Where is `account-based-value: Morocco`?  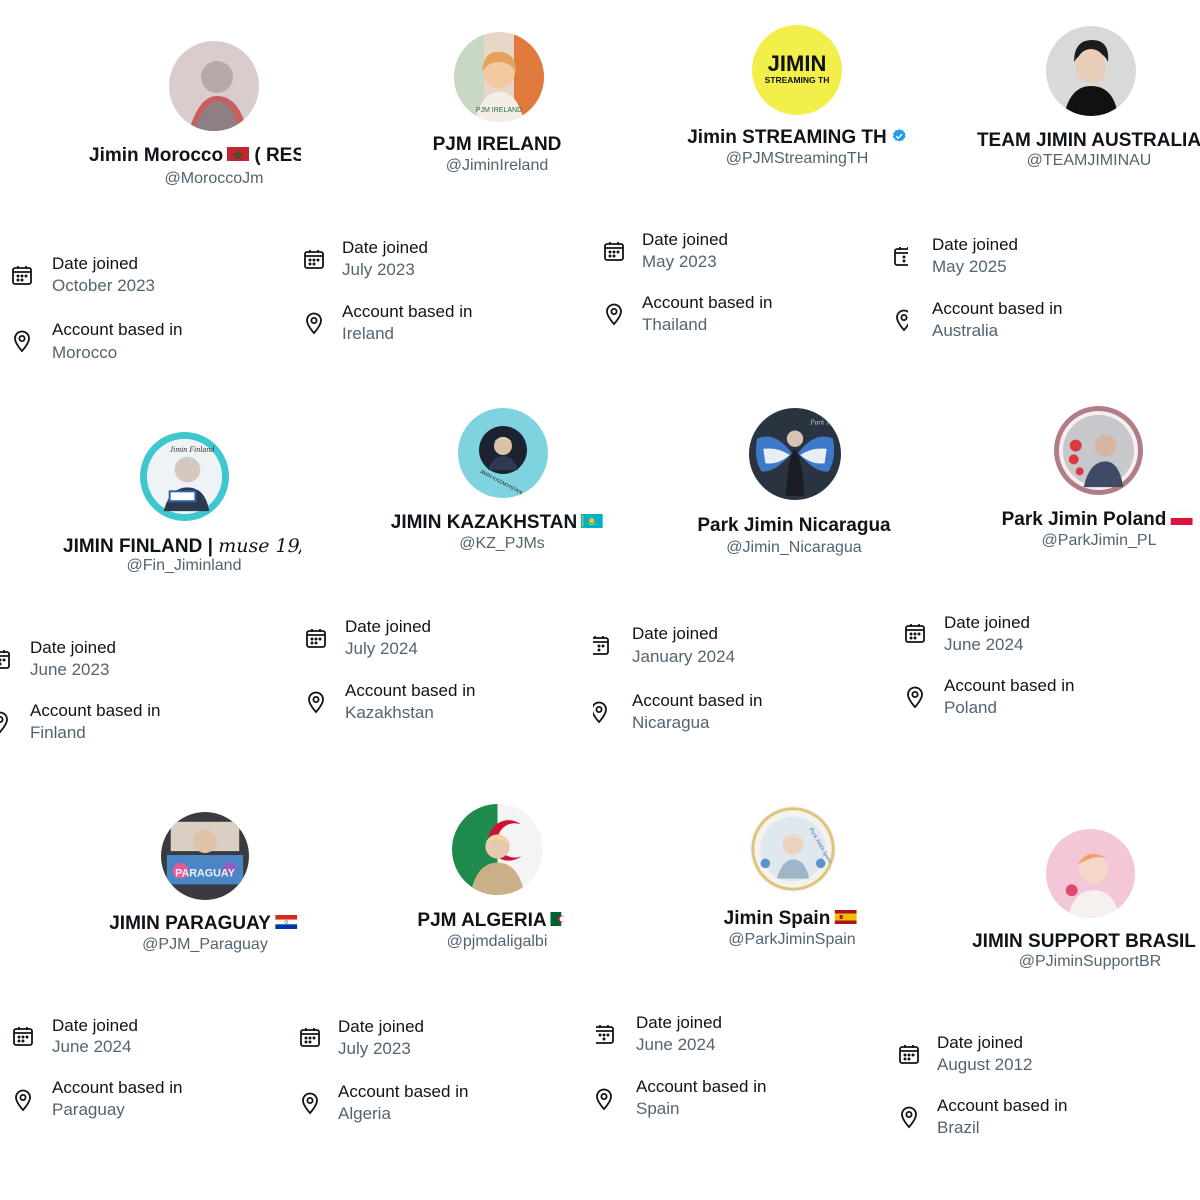
account-based-value: Morocco is located at coordinates (85, 352).